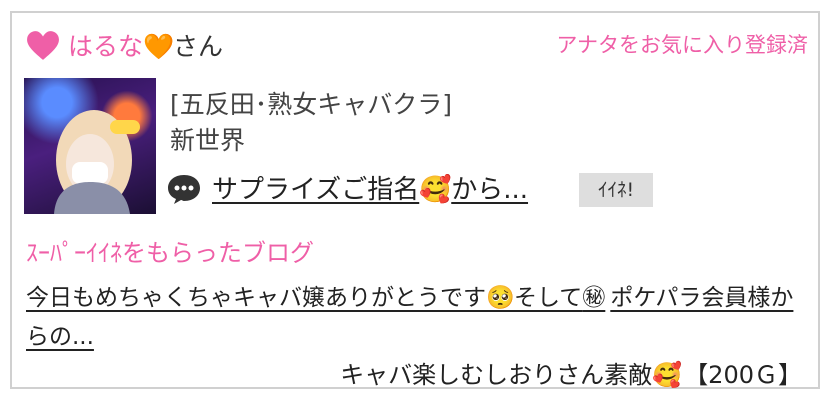  Describe the element at coordinates (315, 190) in the screenshot. I see `review-text: サプライズご指名` at that location.